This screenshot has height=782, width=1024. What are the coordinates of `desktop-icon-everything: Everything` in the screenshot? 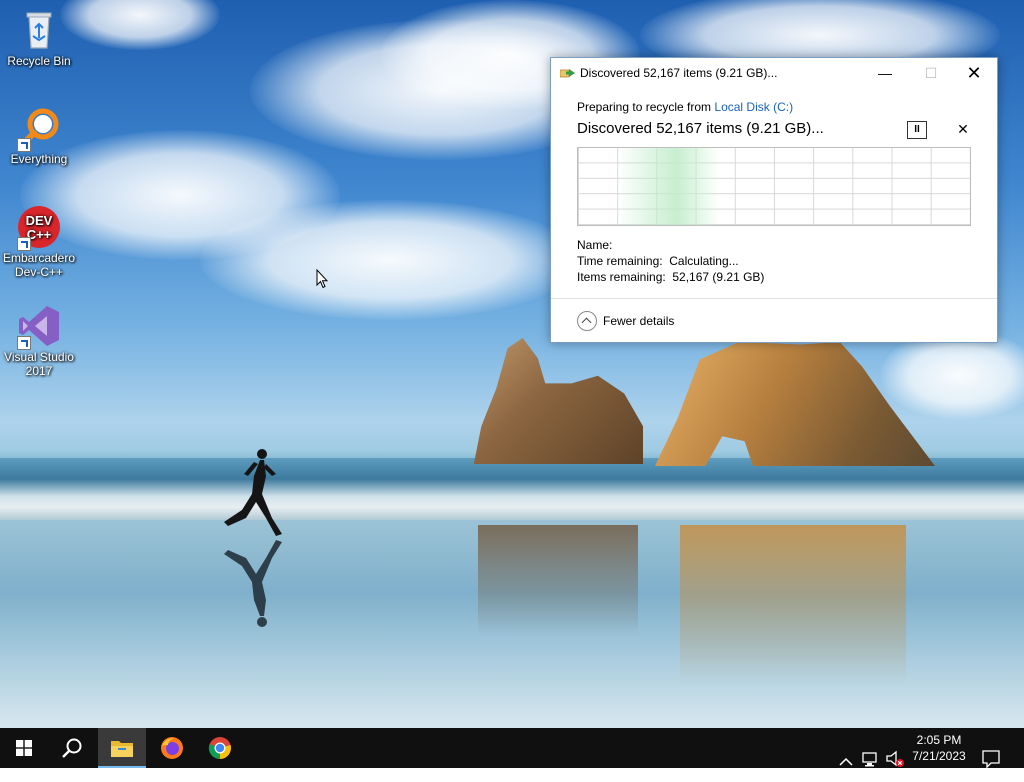 It's located at (39, 136).